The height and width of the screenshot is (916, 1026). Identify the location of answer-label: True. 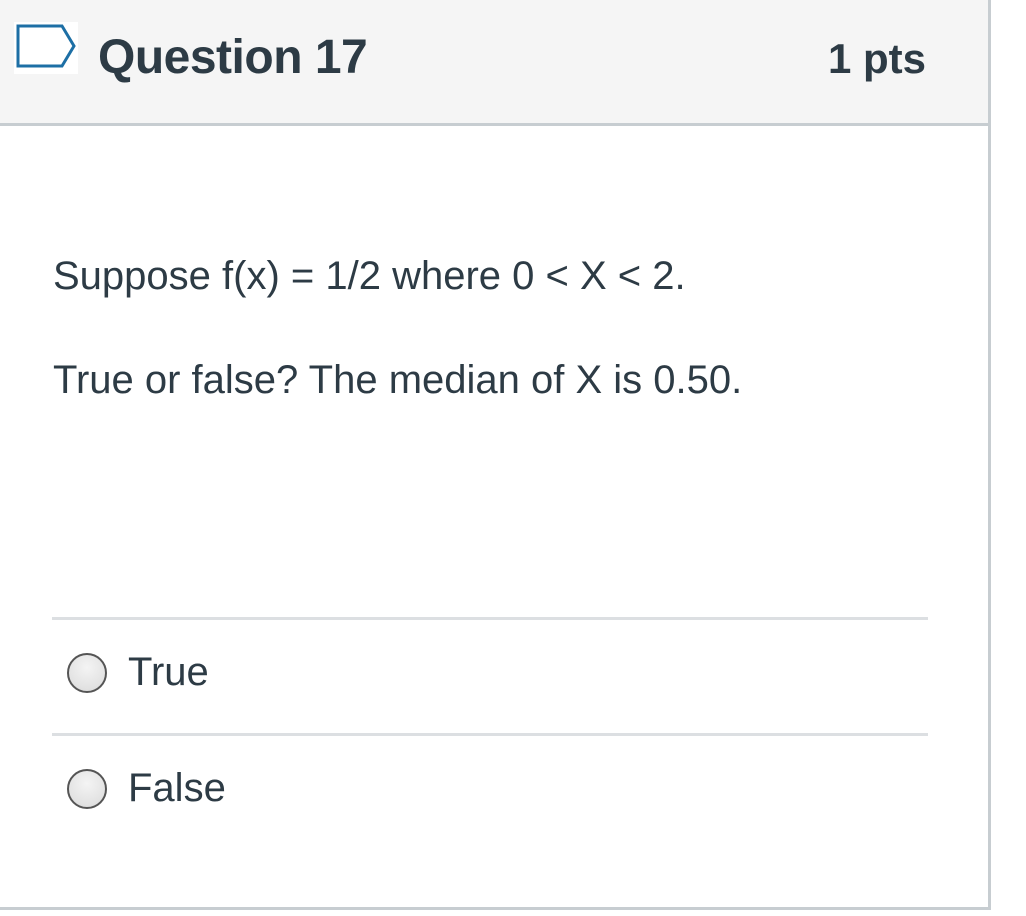
(168, 672).